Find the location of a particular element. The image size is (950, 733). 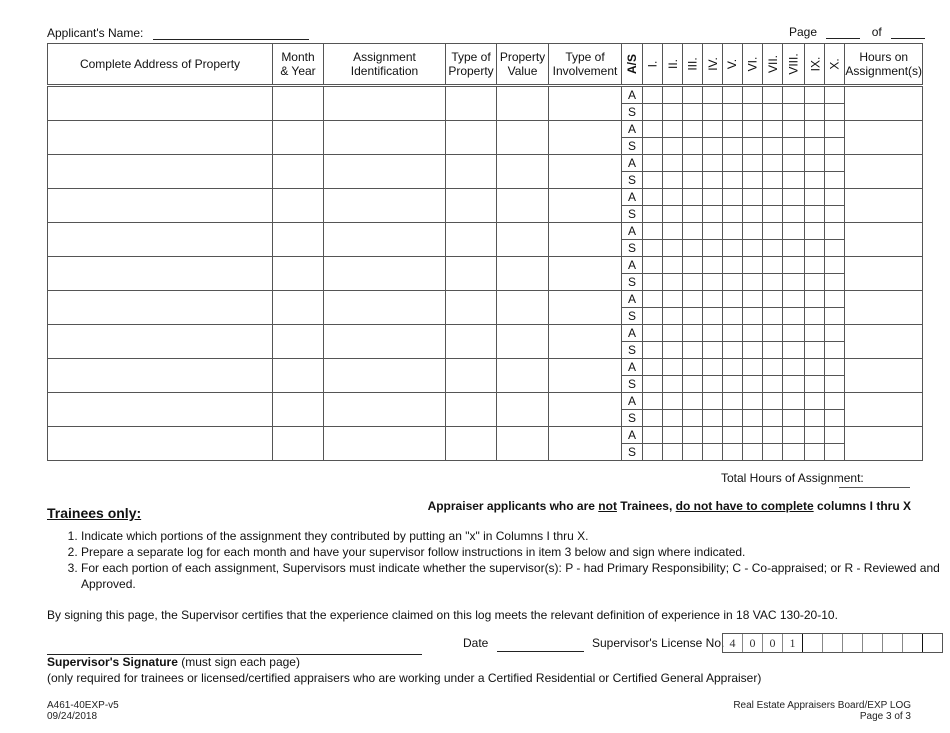

license-number-boxes: 4001 is located at coordinates (832, 643).